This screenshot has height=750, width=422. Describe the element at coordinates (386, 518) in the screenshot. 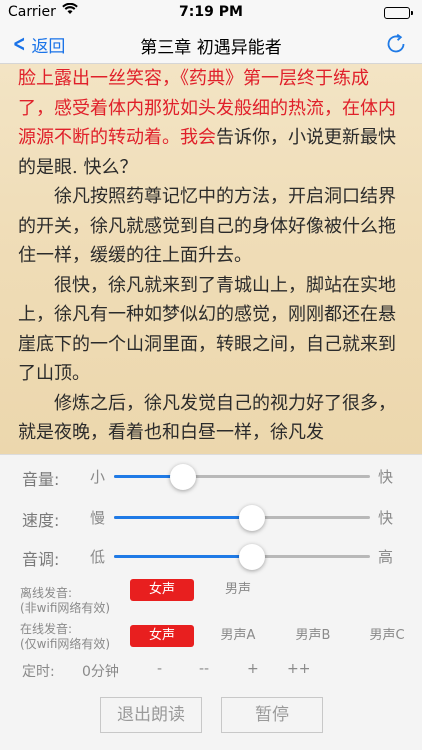

I see `speed-max-label: 快` at that location.